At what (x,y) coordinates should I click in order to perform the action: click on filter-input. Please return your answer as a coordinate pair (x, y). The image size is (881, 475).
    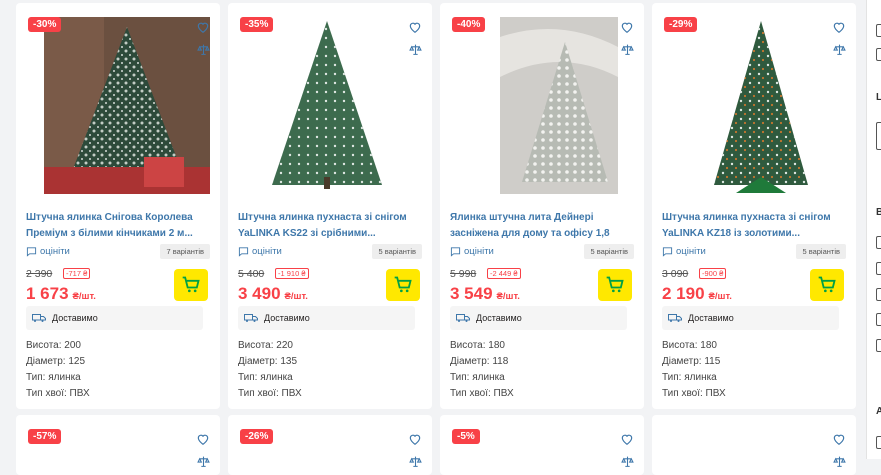
    Looking at the image, I should click on (878, 136).